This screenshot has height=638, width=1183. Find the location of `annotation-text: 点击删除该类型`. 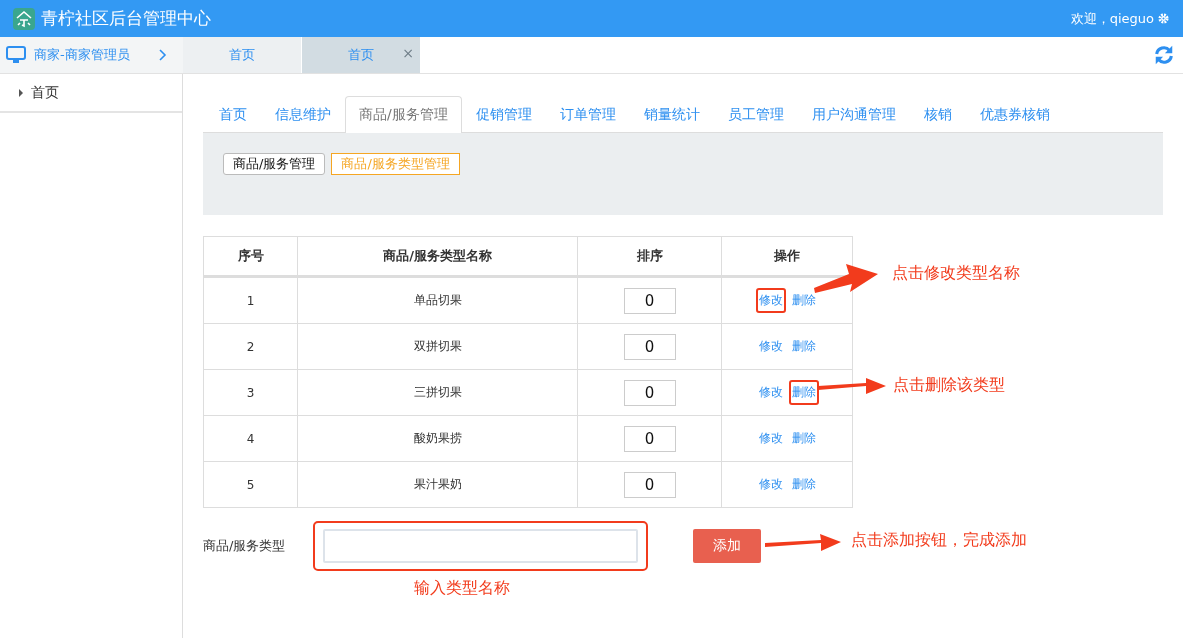

annotation-text: 点击删除该类型 is located at coordinates (949, 385).